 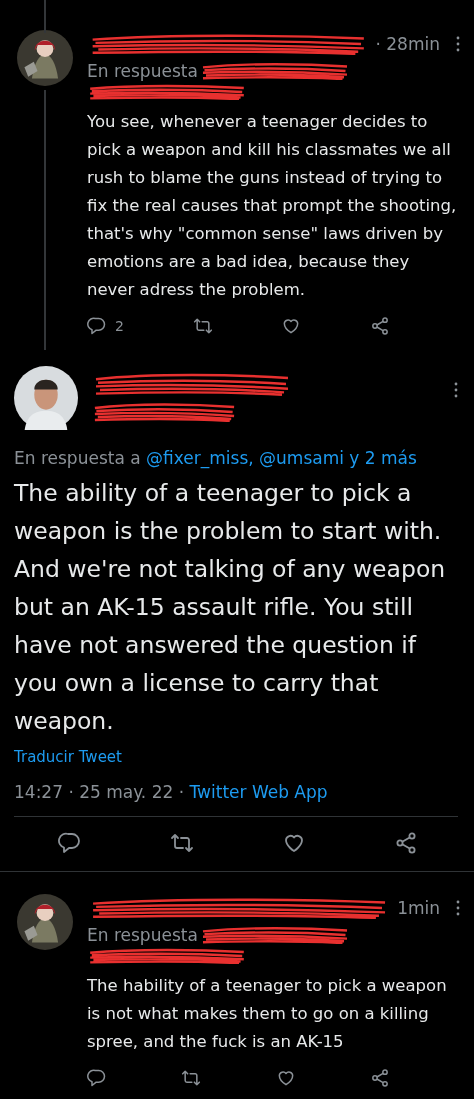 What do you see at coordinates (258, 792) in the screenshot?
I see `source-link: Twitter Web App` at bounding box center [258, 792].